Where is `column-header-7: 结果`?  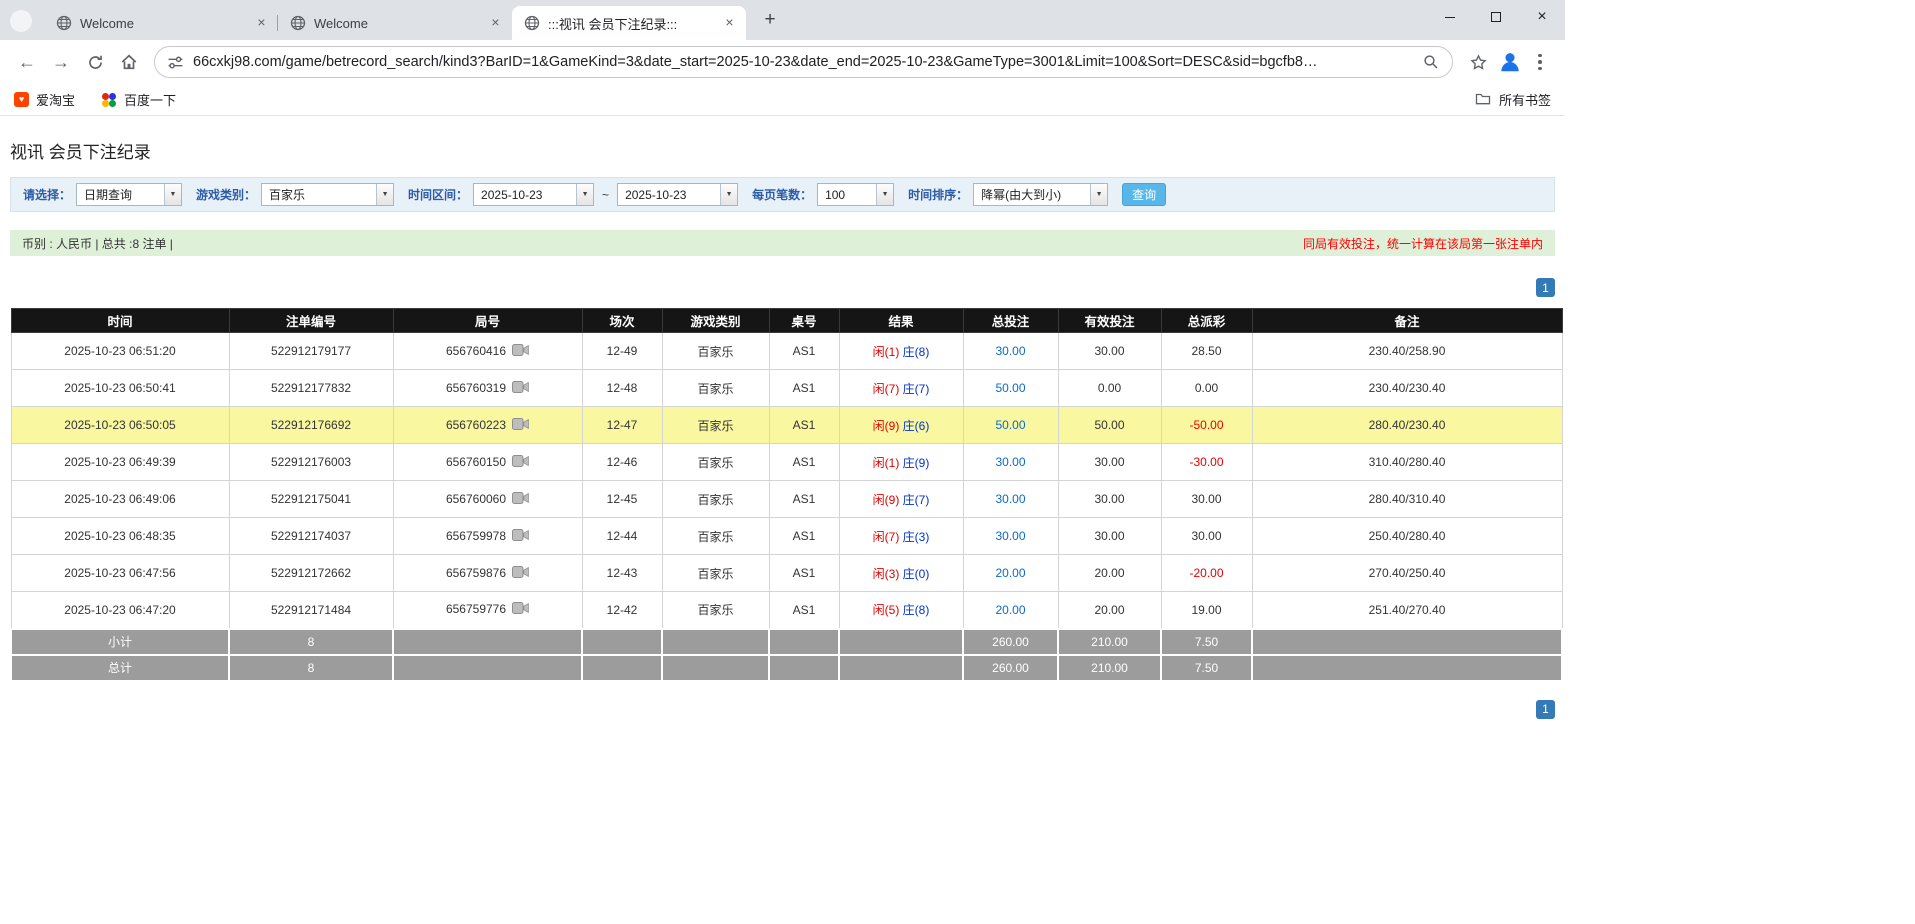 column-header-7: 结果 is located at coordinates (901, 320).